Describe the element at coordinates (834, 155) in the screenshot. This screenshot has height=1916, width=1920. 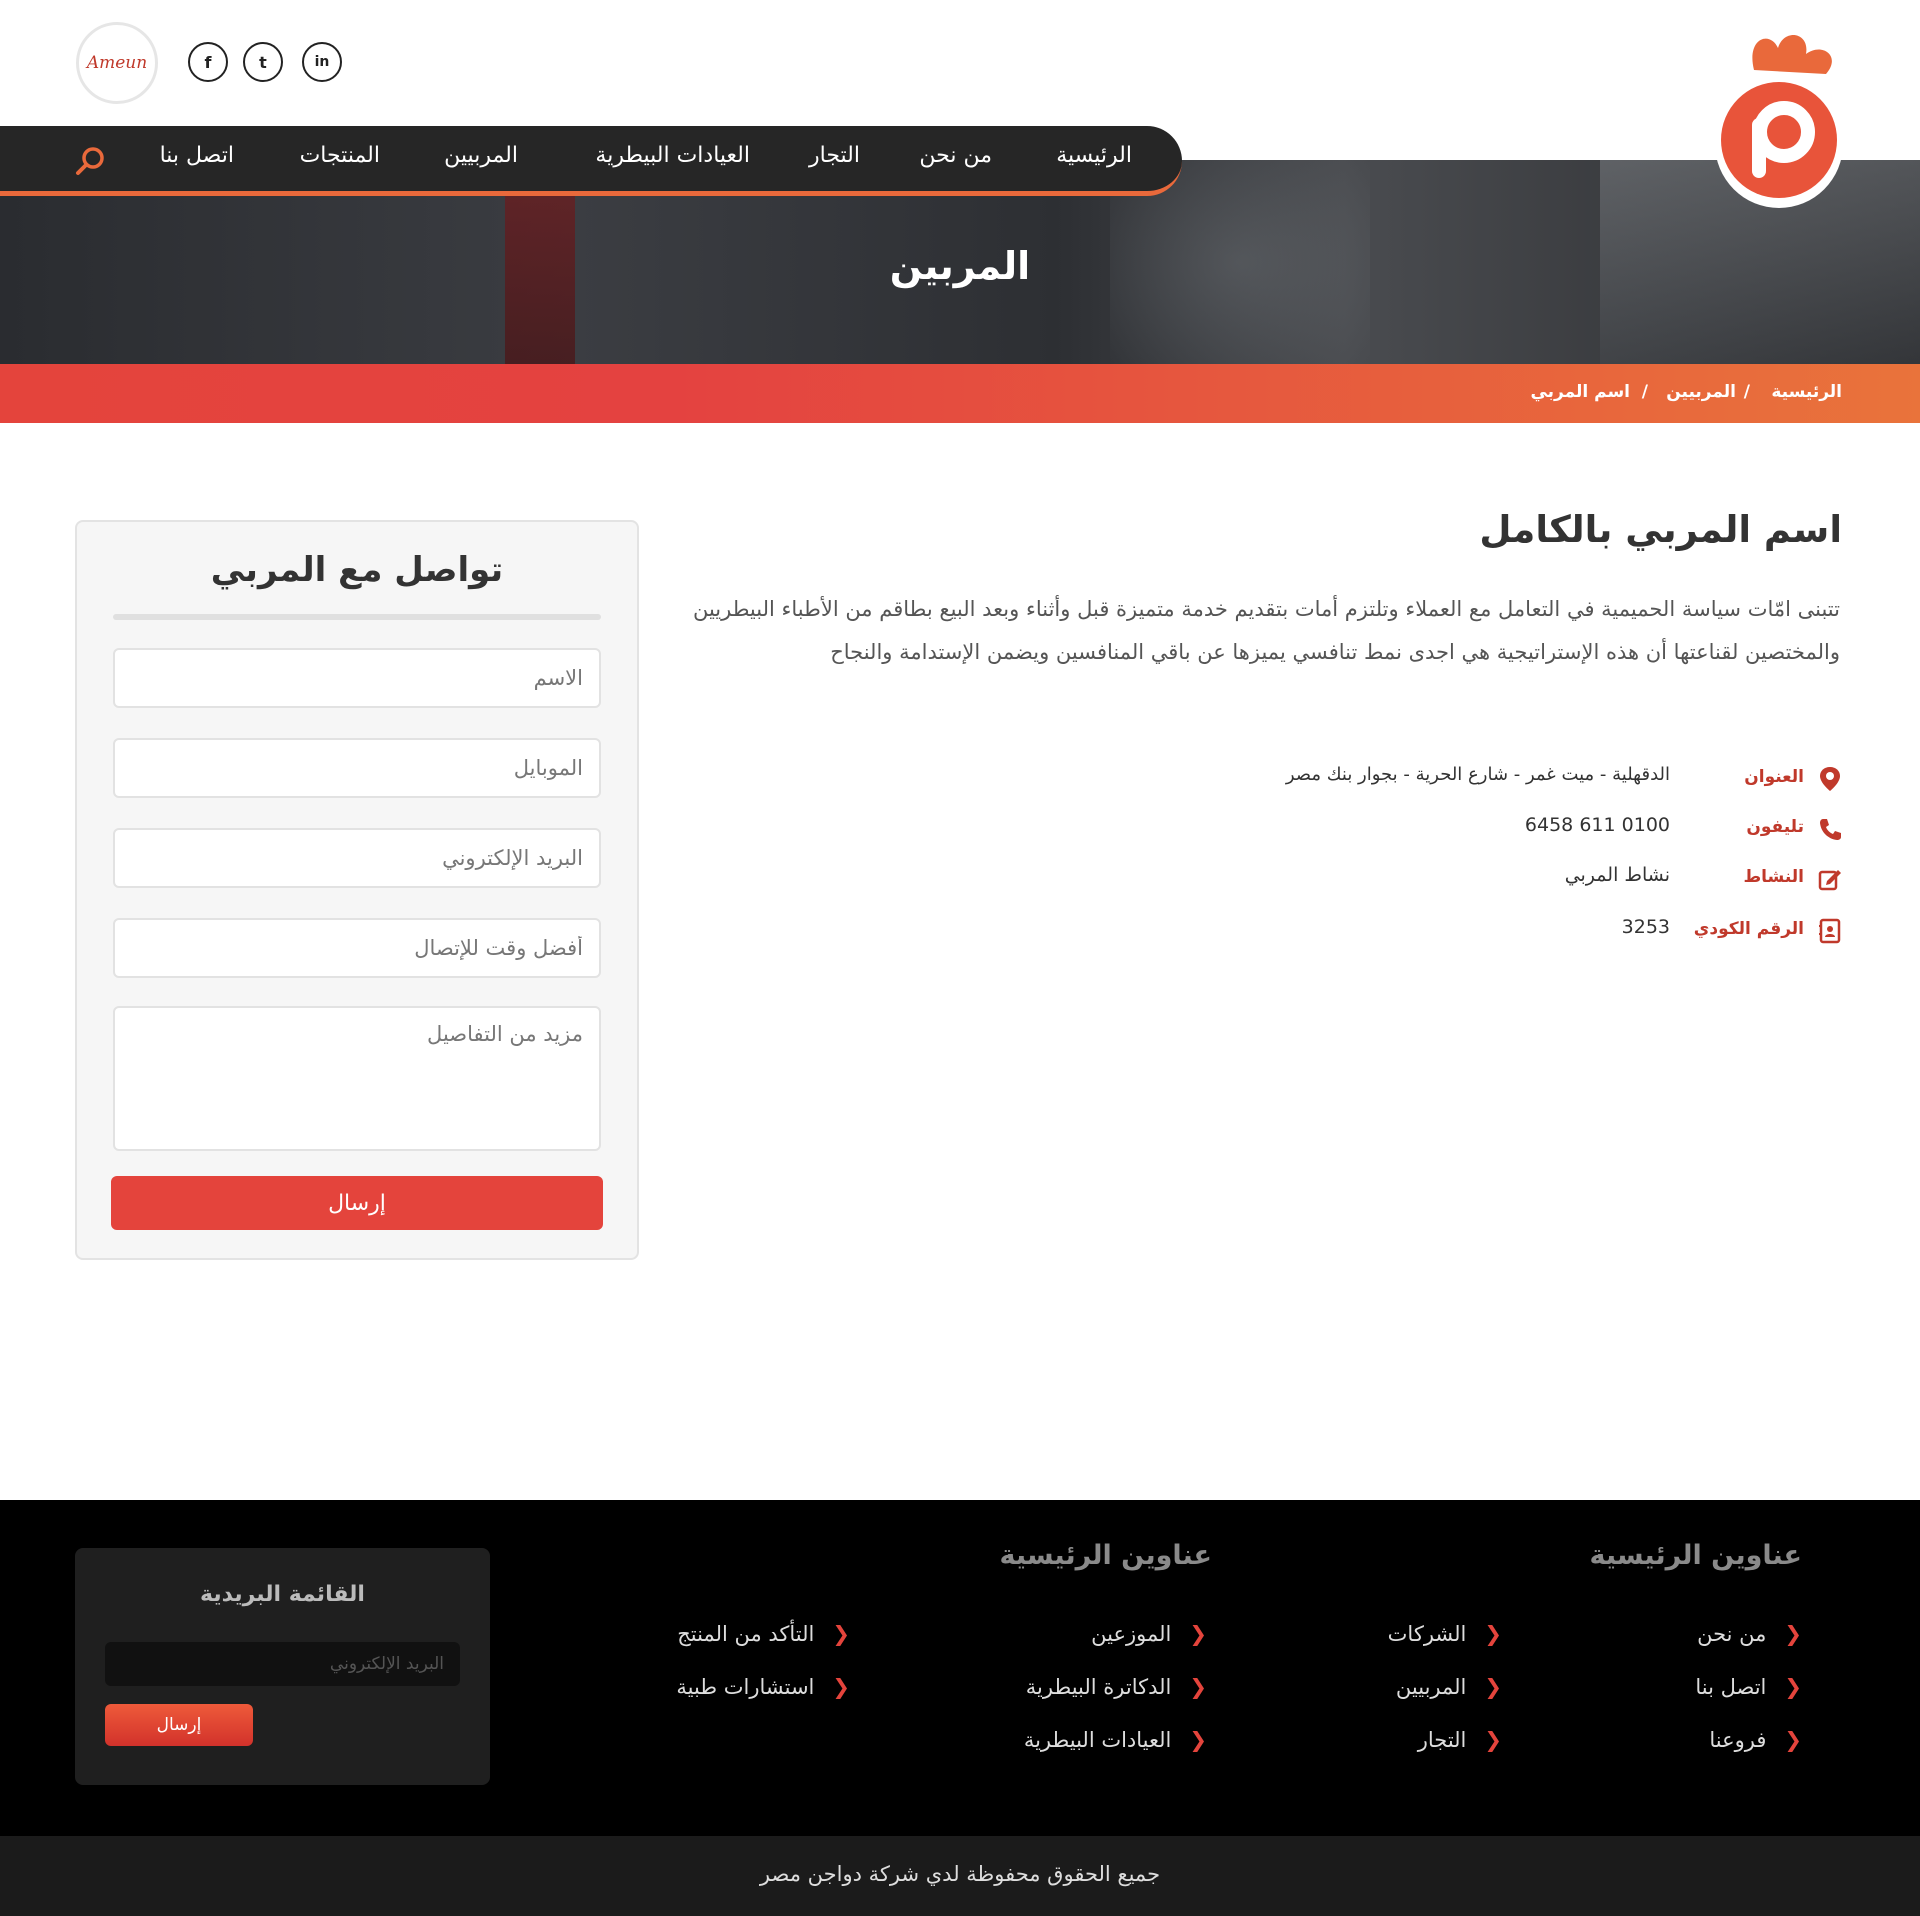
I see `nav-traders: التجار` at that location.